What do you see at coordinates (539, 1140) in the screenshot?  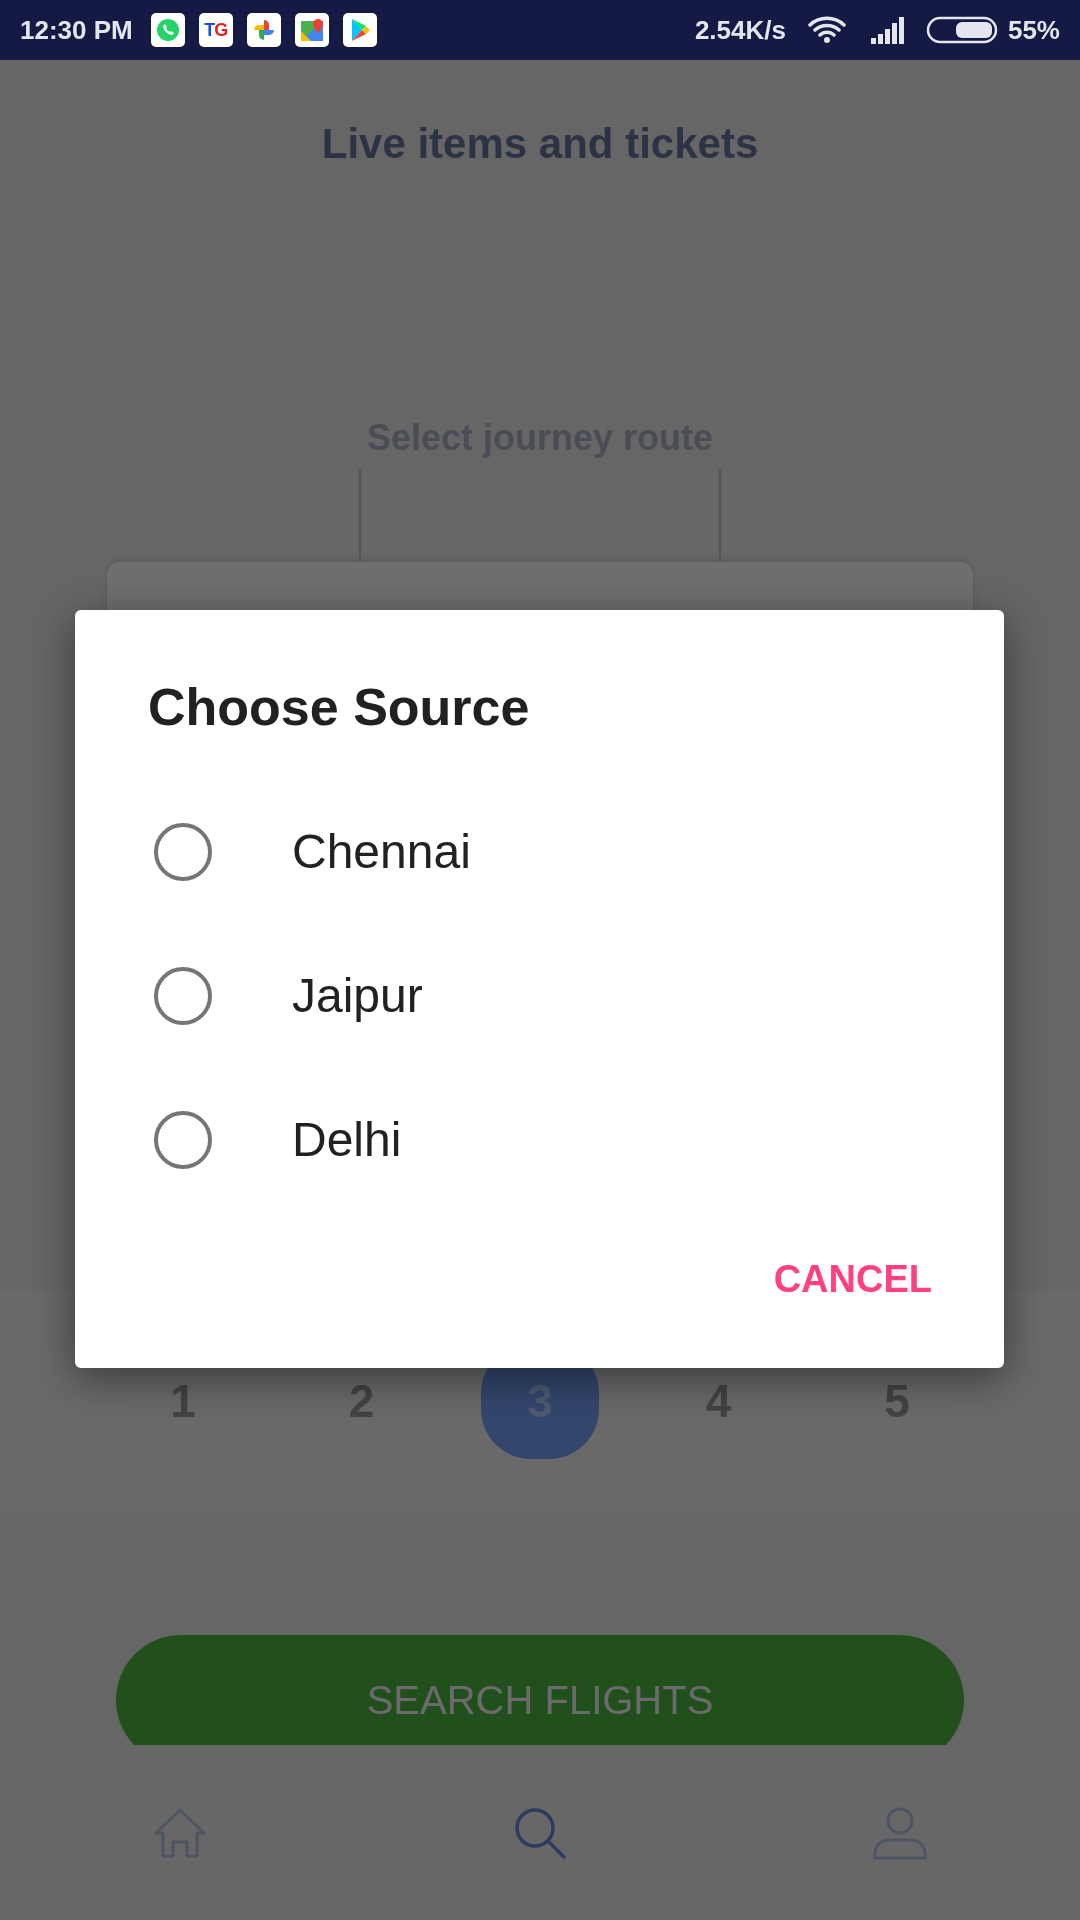 I see `radio-option: Delhi` at bounding box center [539, 1140].